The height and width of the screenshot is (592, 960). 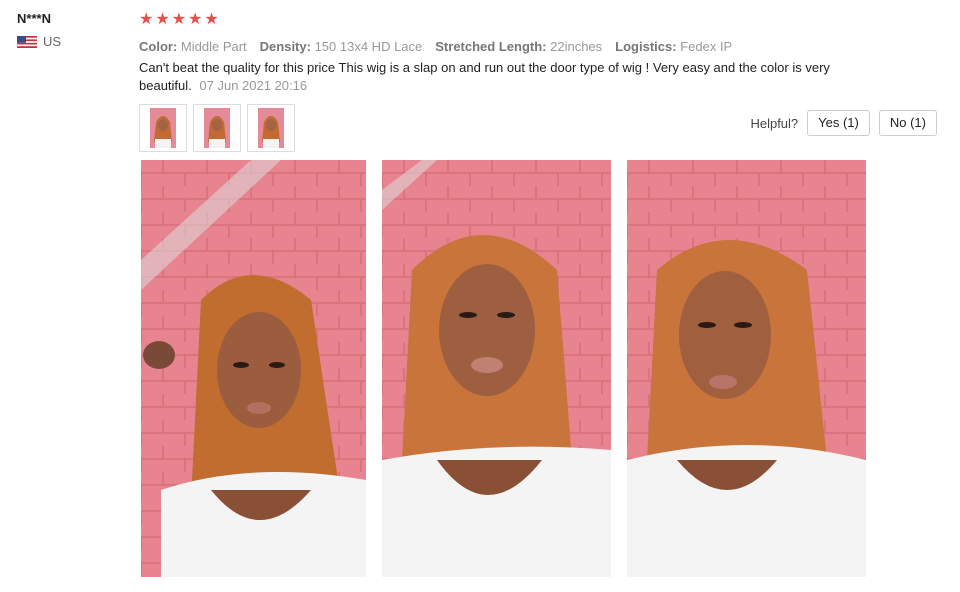 What do you see at coordinates (519, 46) in the screenshot?
I see `attr-length: Stretched Length: 22inches` at bounding box center [519, 46].